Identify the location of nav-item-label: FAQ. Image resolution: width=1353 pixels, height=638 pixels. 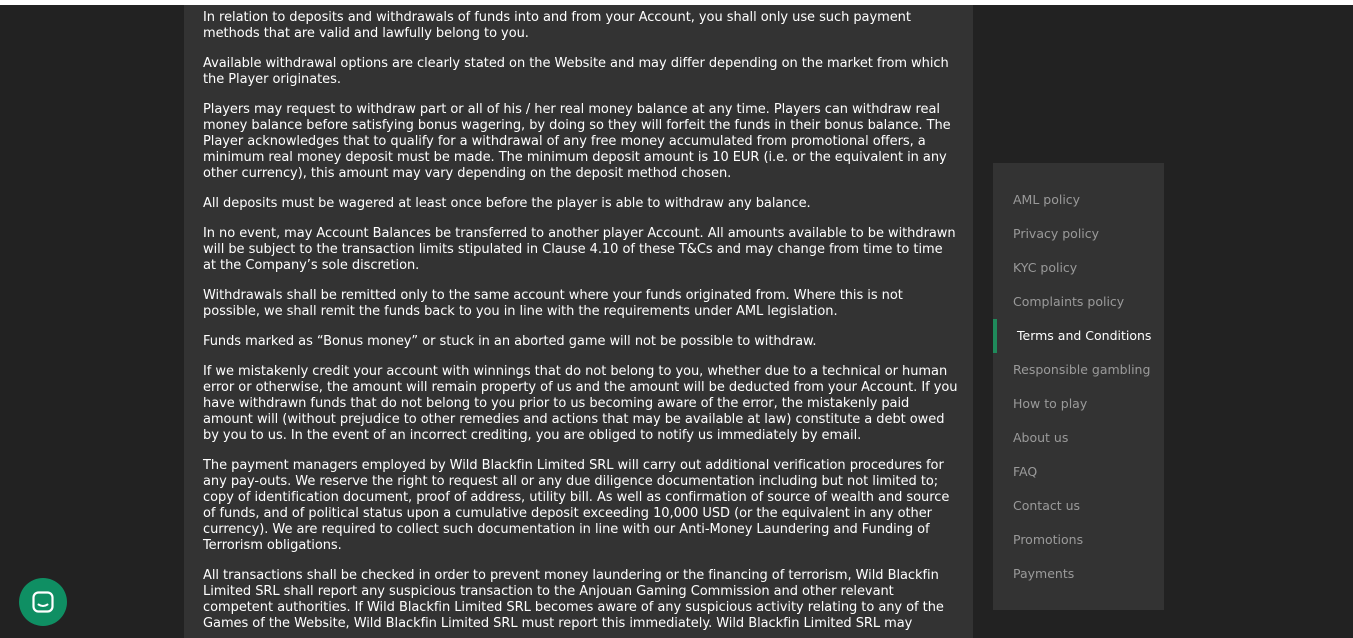
(1025, 471).